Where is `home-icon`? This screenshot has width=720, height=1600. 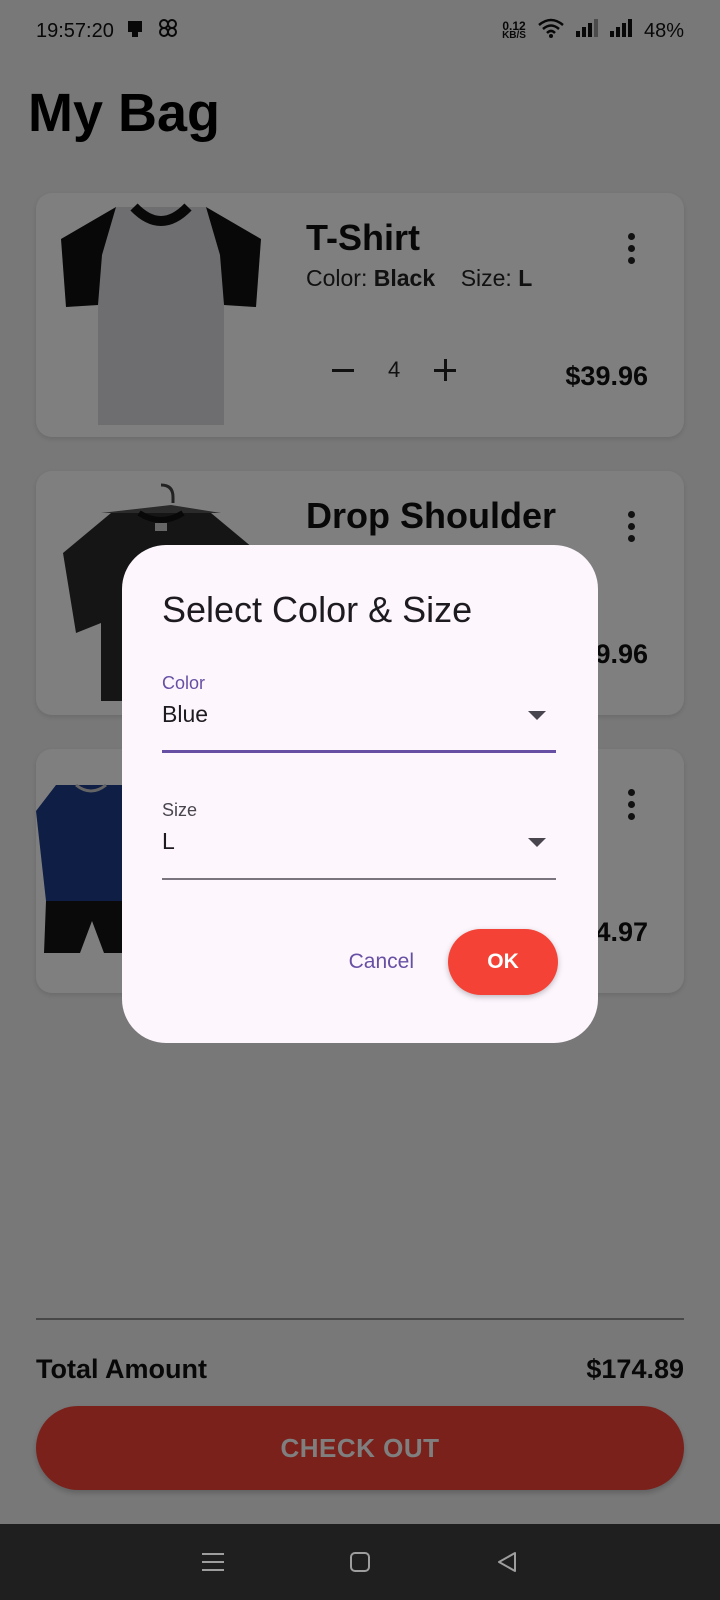
home-icon is located at coordinates (360, 1562).